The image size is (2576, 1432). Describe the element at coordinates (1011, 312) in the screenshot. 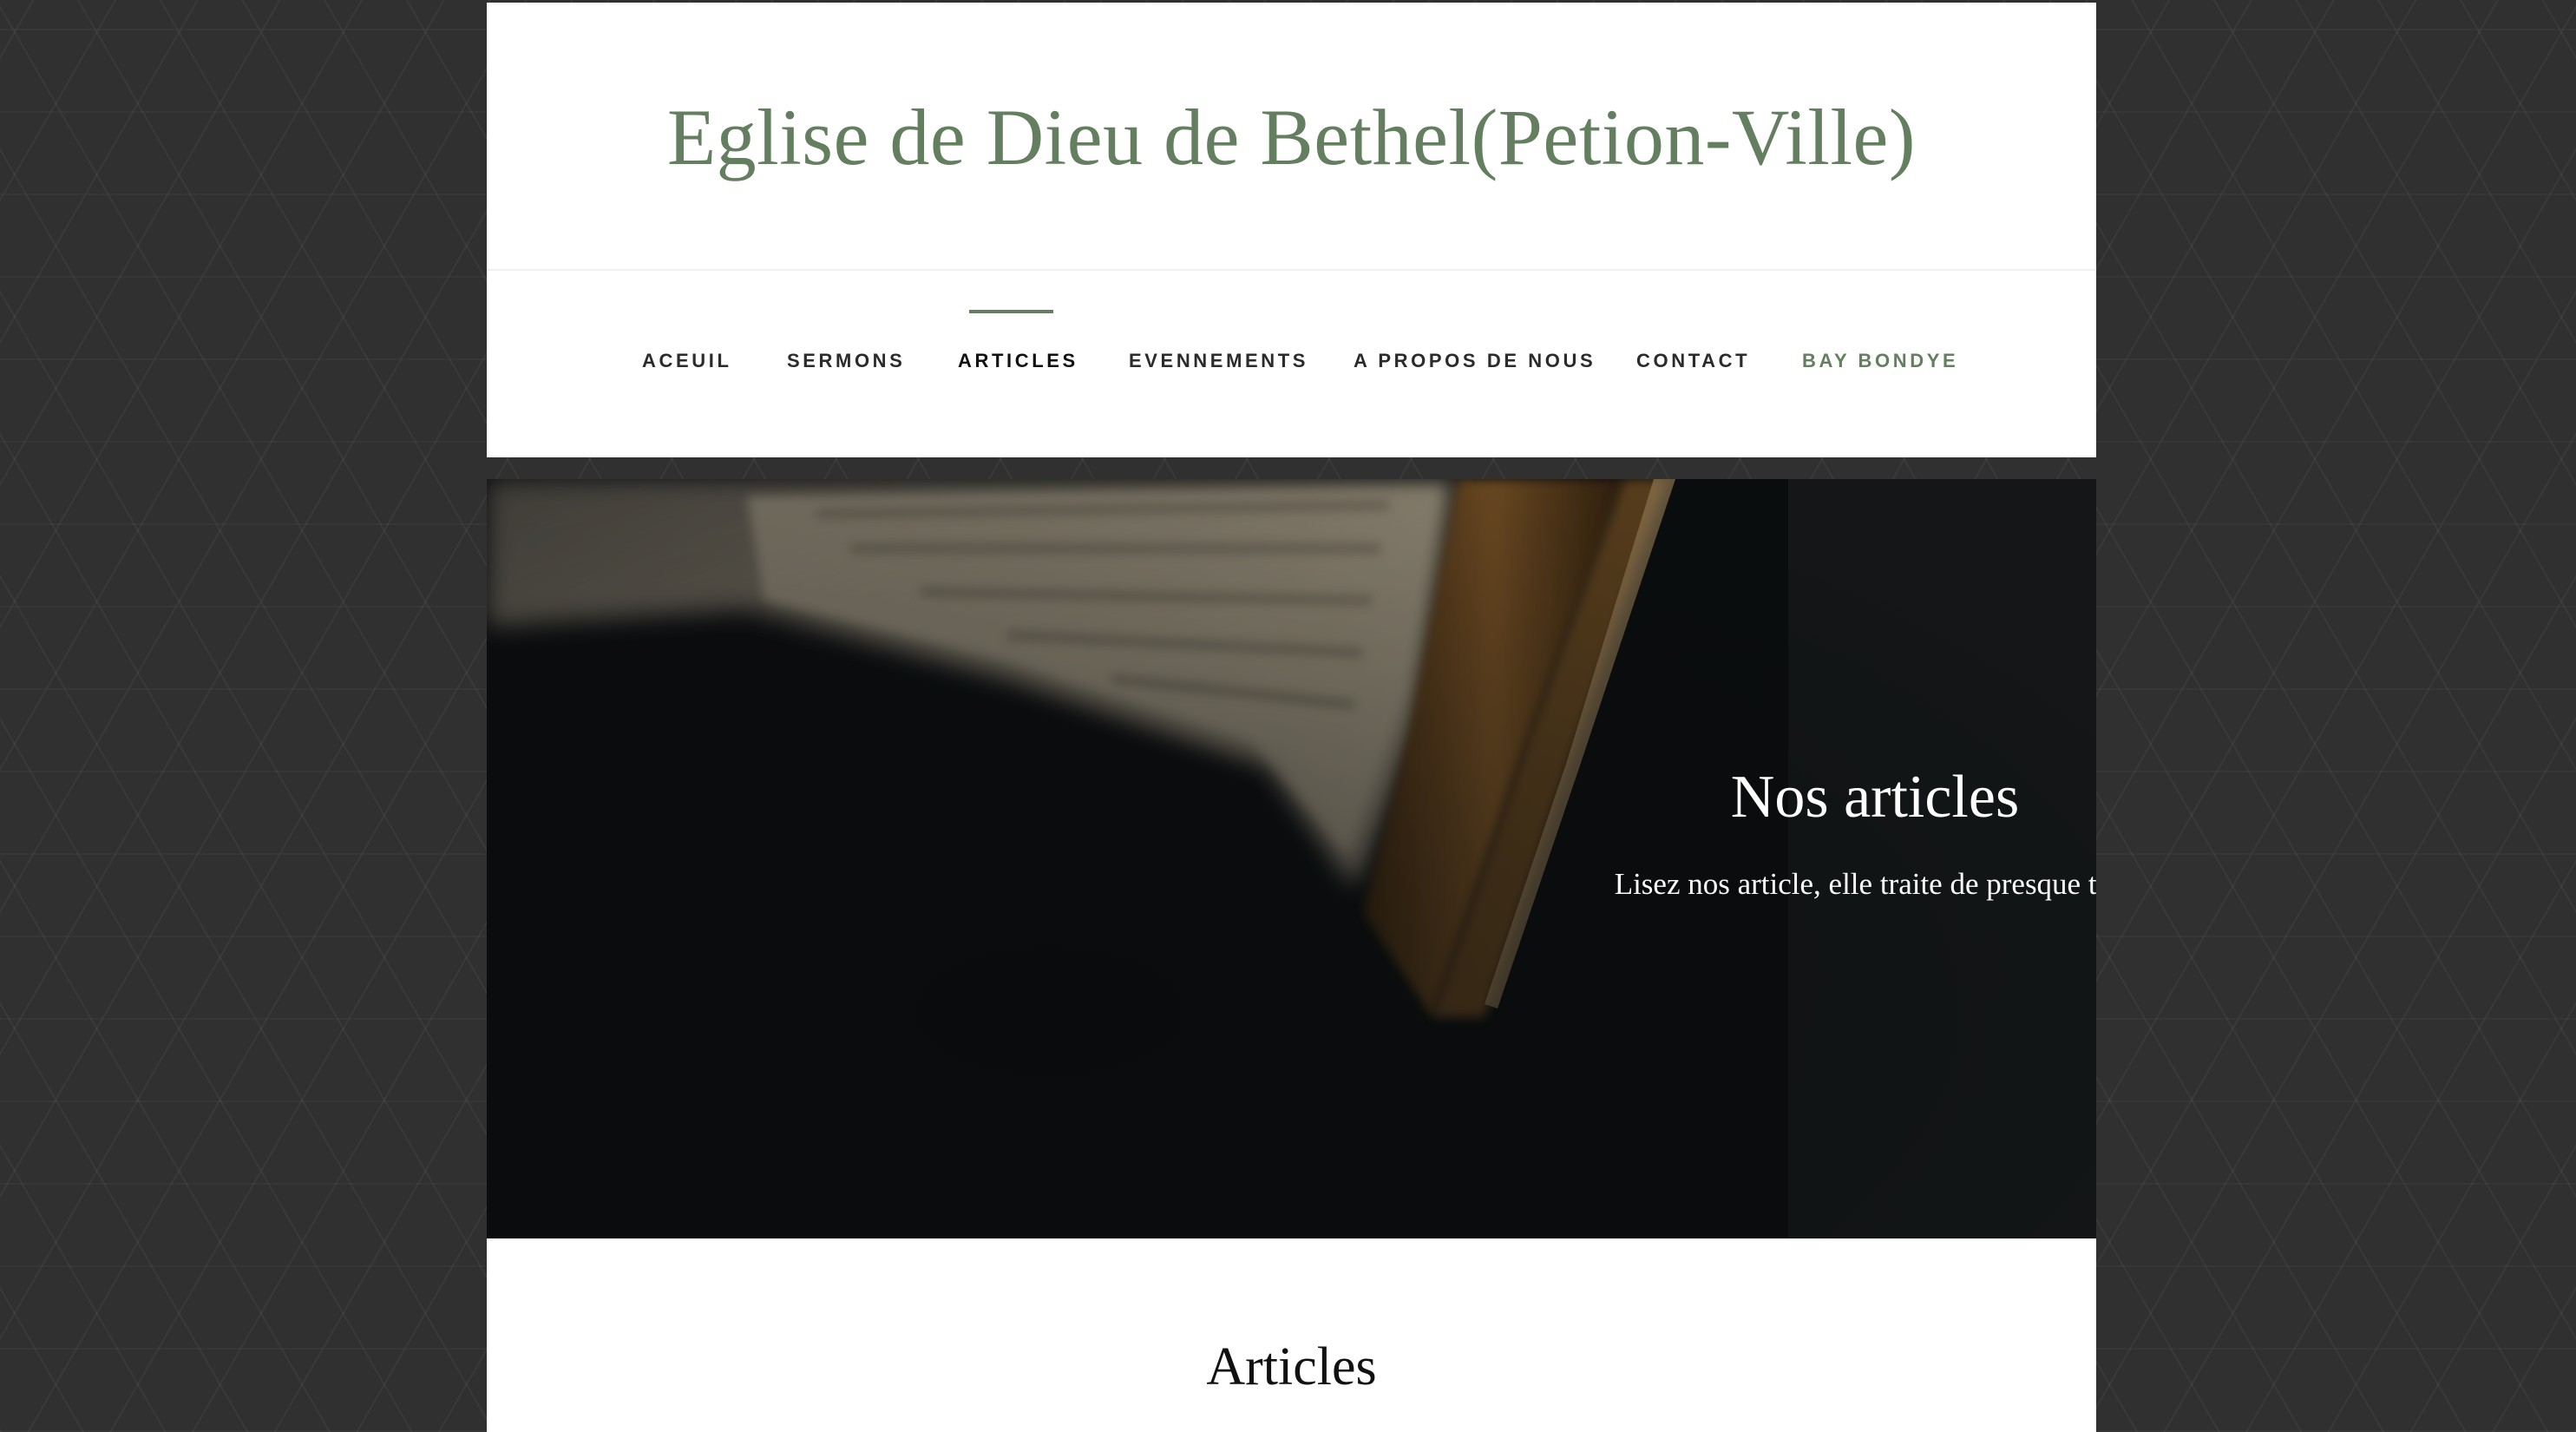

I see `nav-active-indicator` at that location.